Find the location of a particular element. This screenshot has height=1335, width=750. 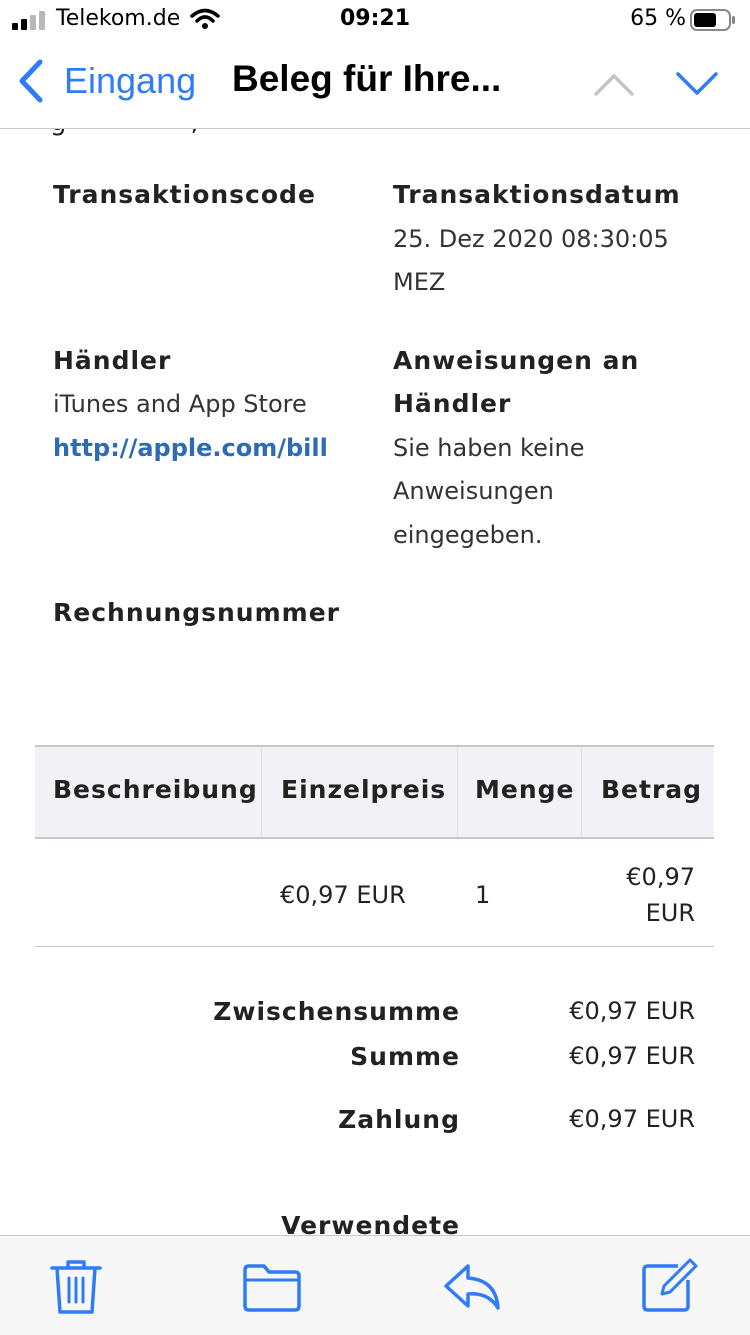

battery-icon is located at coordinates (712, 20).